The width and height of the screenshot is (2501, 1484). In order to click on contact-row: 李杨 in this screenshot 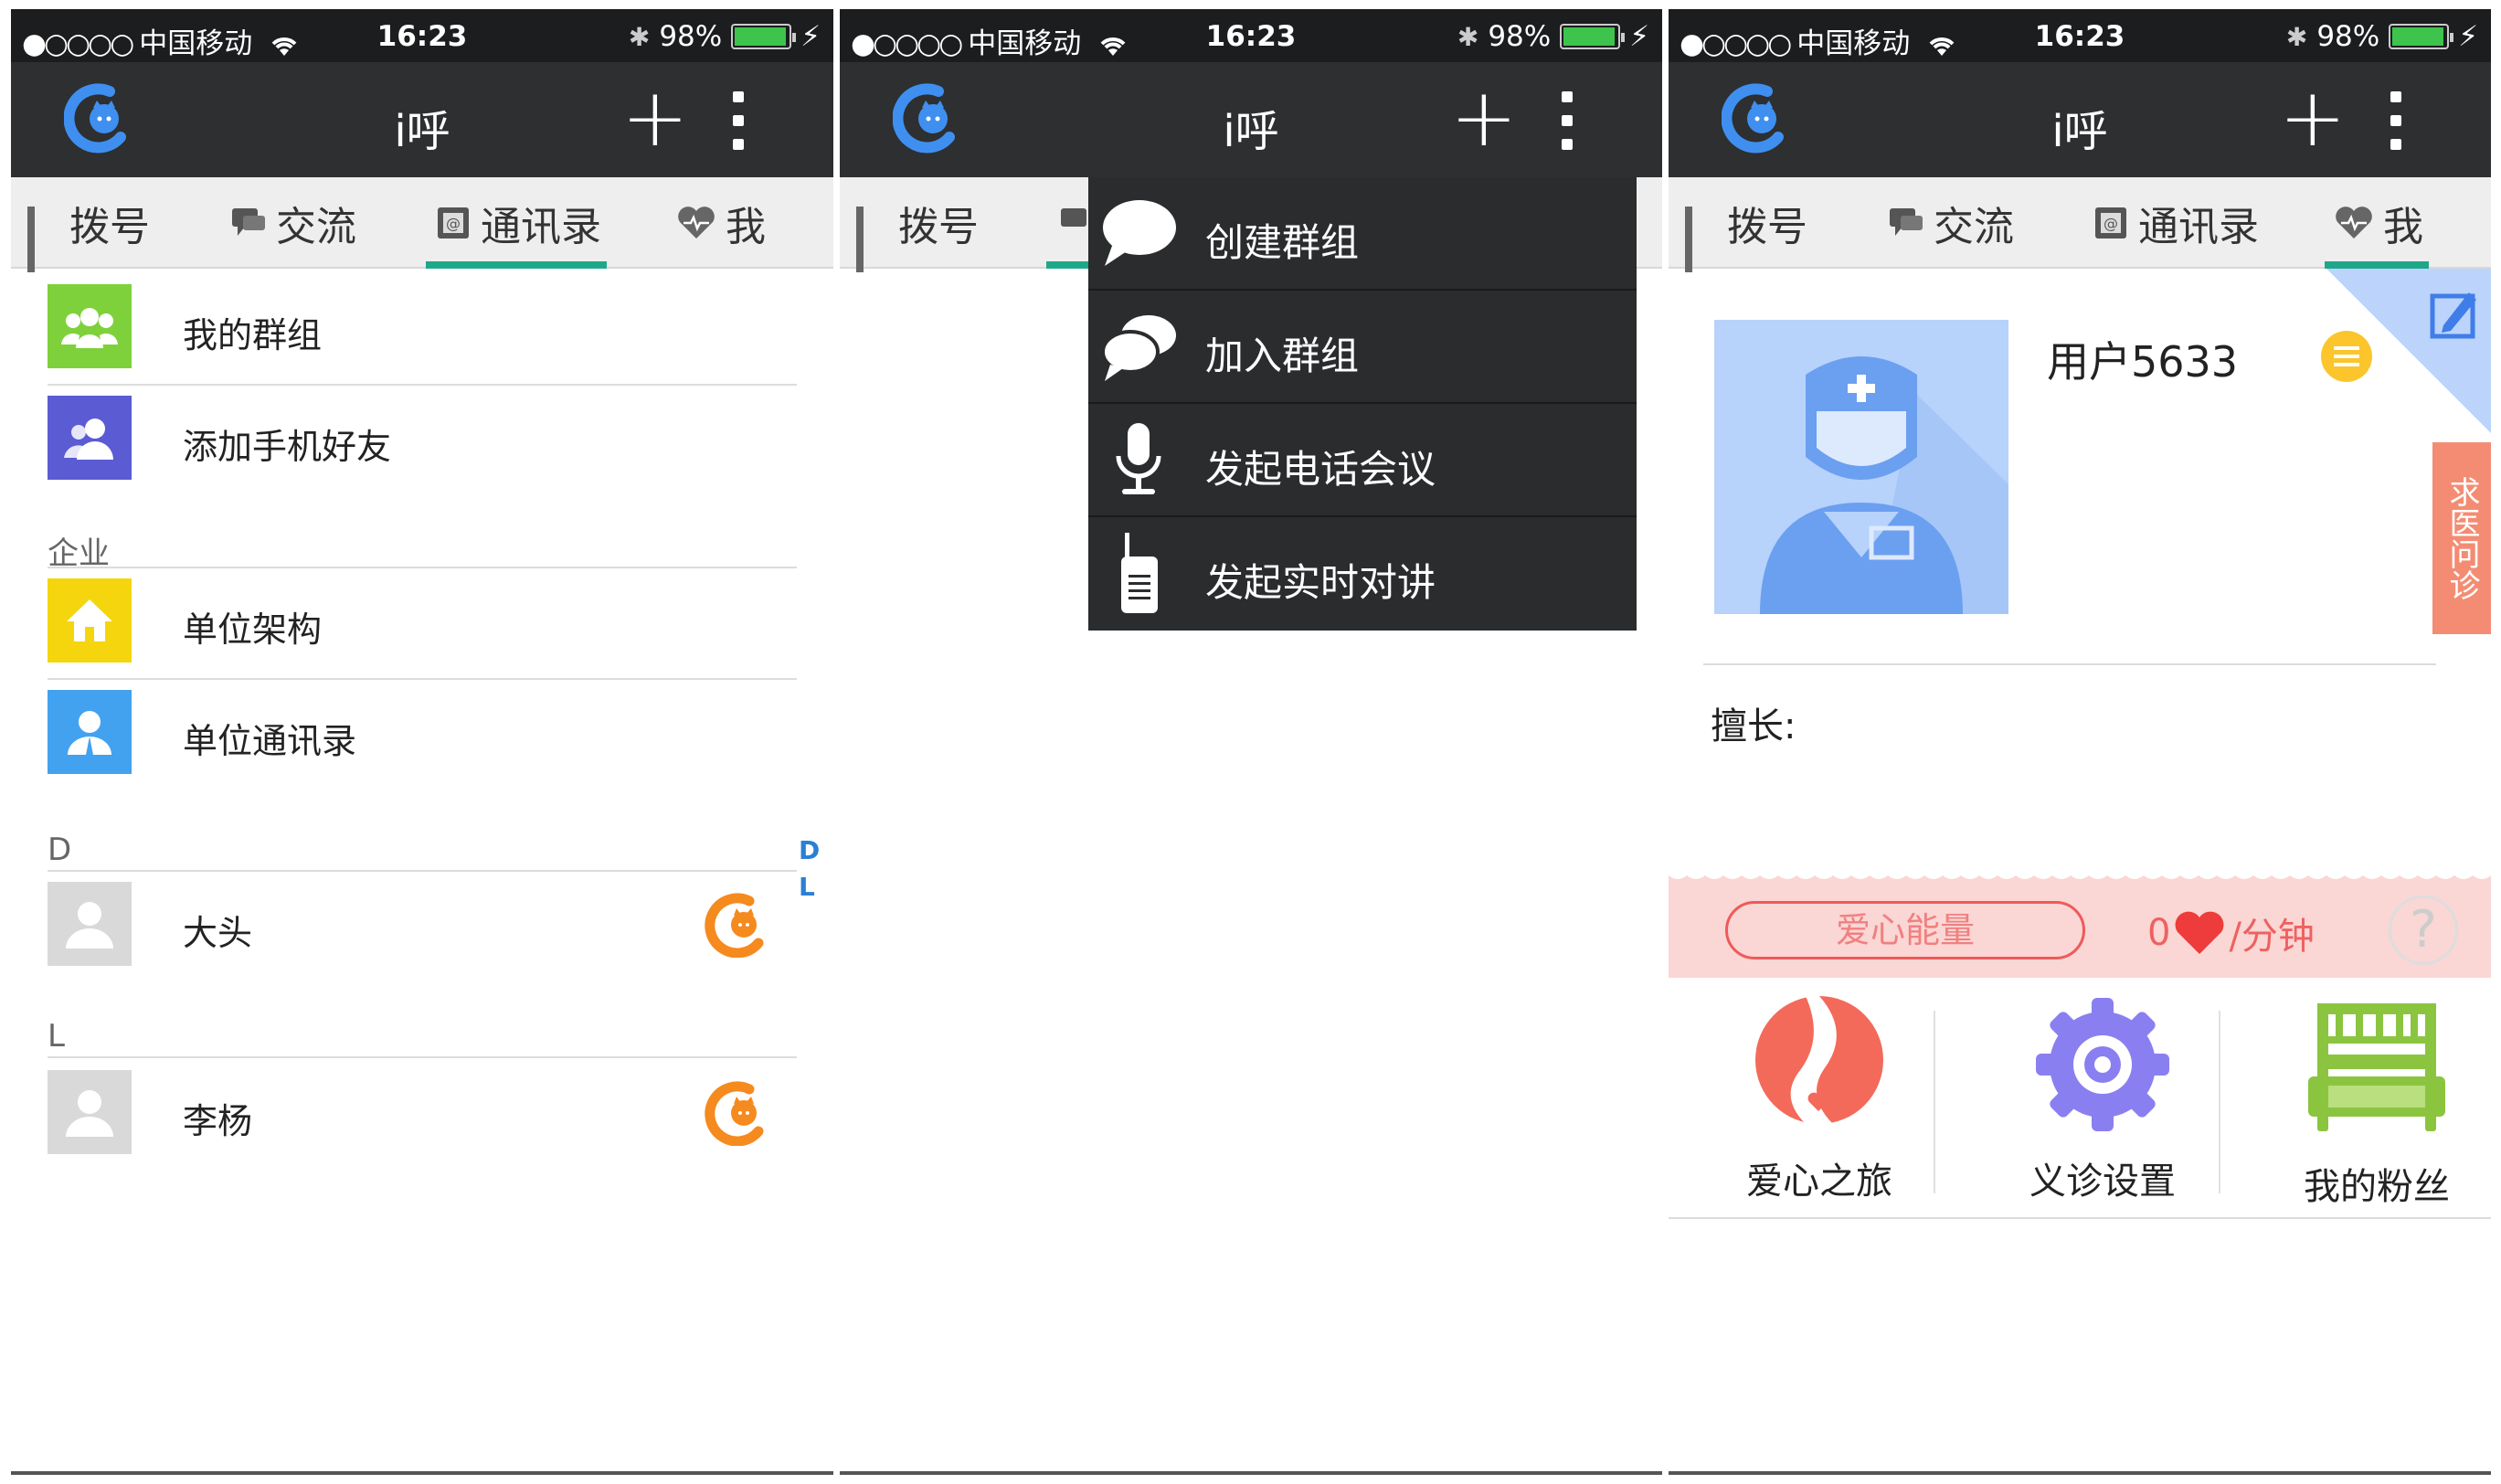, I will do `click(422, 1115)`.